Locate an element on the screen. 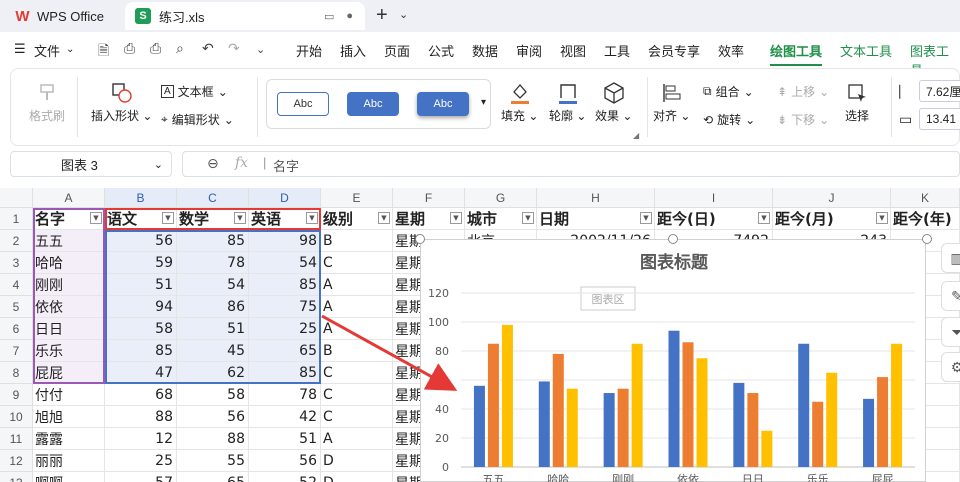 Image resolution: width=960 pixels, height=482 pixels. chart-filter-button: ⏷ is located at coordinates (950, 332).